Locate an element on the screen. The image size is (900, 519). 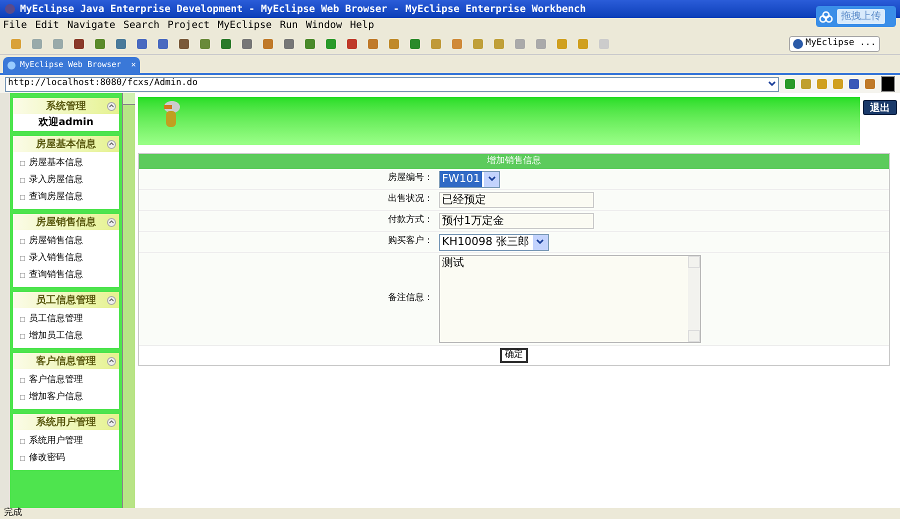
panel-header: 房屋销售信息 is located at coordinates (66, 222).